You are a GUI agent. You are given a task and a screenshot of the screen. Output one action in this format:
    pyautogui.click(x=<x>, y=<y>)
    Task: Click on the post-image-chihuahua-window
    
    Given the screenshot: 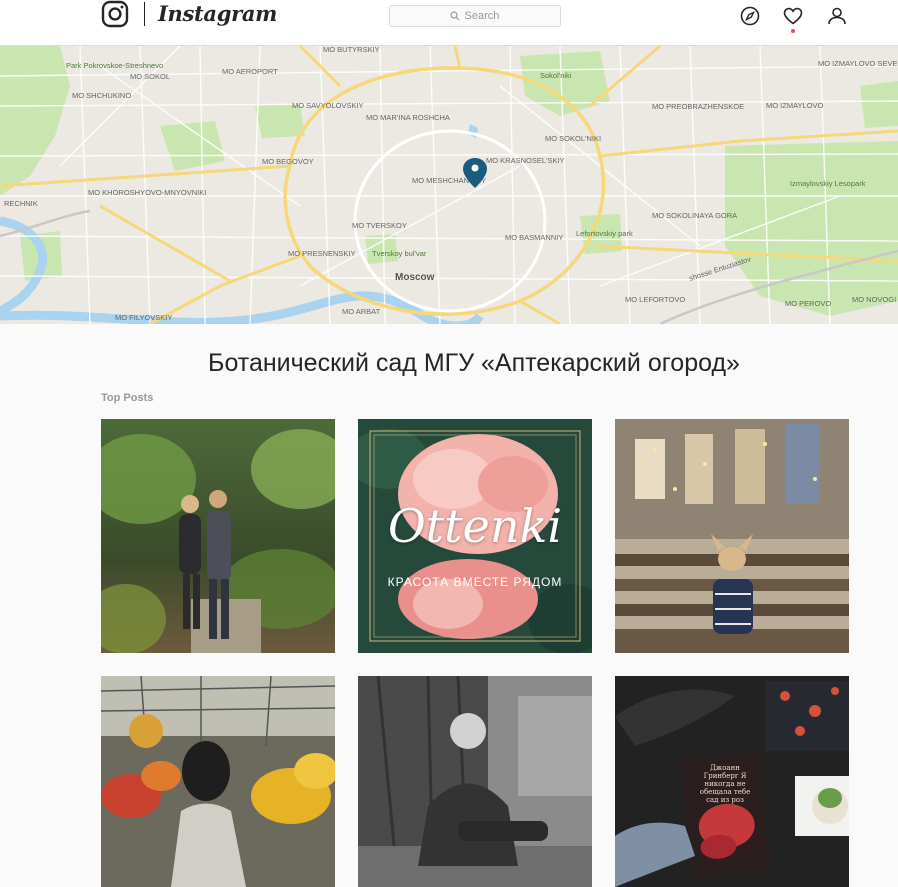 What is the action you would take?
    pyautogui.click(x=732, y=536)
    